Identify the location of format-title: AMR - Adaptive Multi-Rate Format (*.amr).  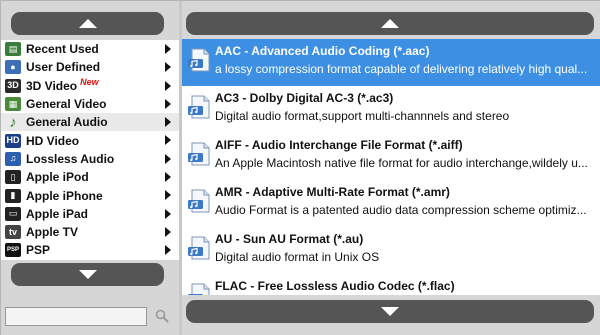
(332, 192).